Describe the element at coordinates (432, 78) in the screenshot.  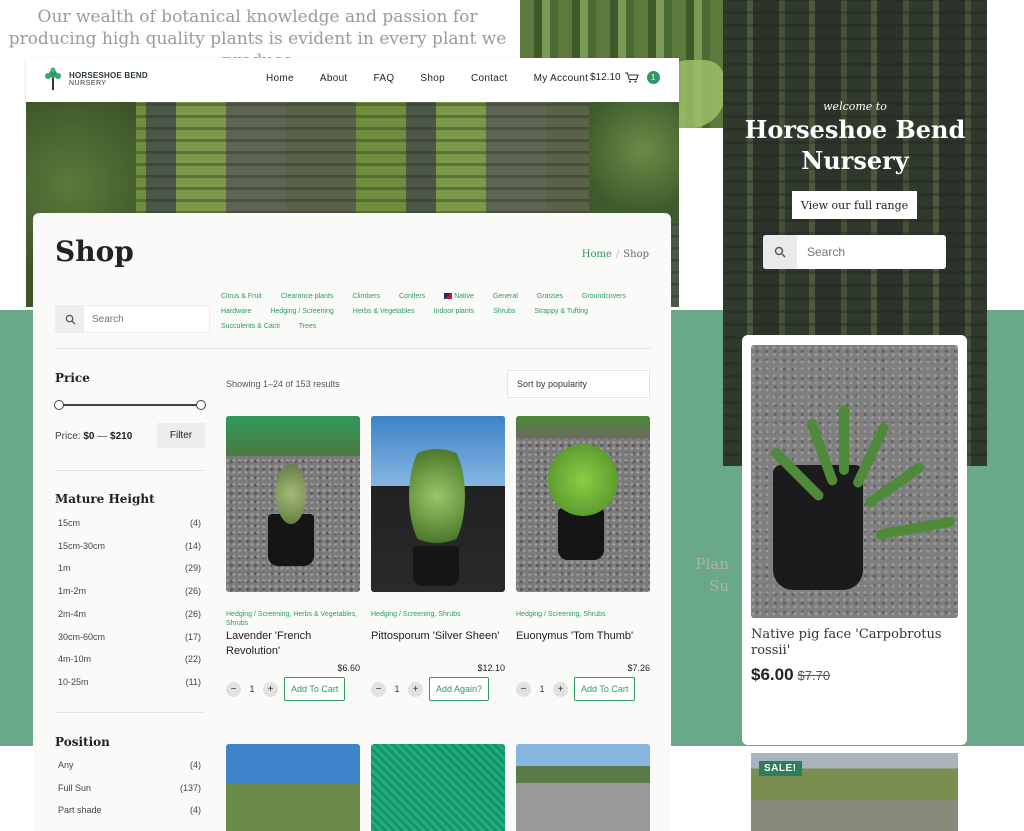
I see `nav-shop: Shop` at that location.